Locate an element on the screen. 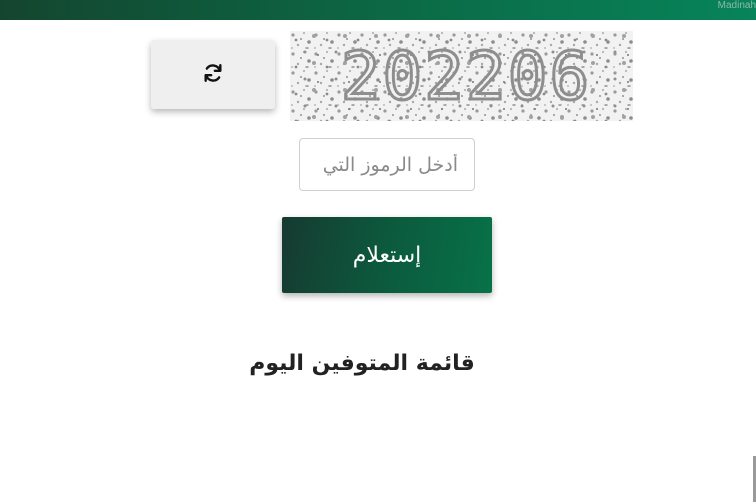 The height and width of the screenshot is (502, 756). brand-text: Madinah is located at coordinates (736, 5).